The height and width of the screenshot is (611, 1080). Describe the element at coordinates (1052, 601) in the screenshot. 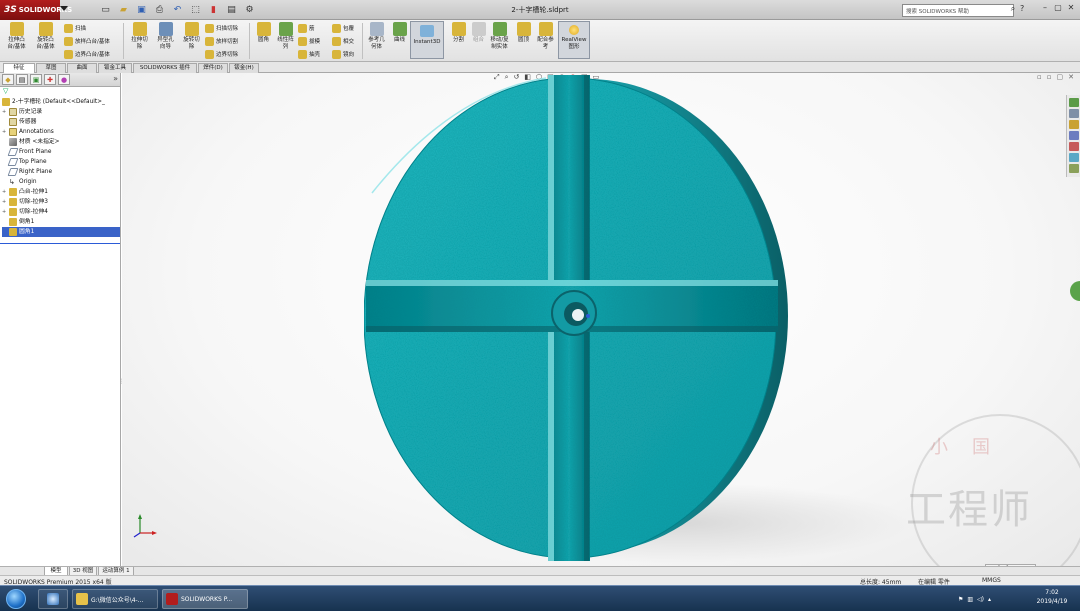

I see `clock-date: 2019/4/19` at that location.